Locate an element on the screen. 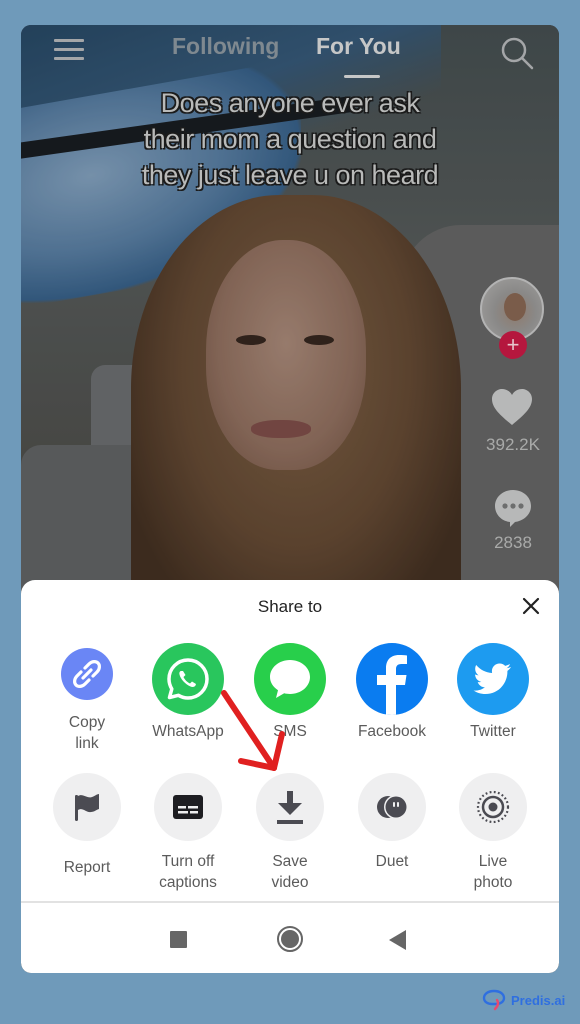 The width and height of the screenshot is (580, 1024). top-nav: Following For You is located at coordinates (290, 55).